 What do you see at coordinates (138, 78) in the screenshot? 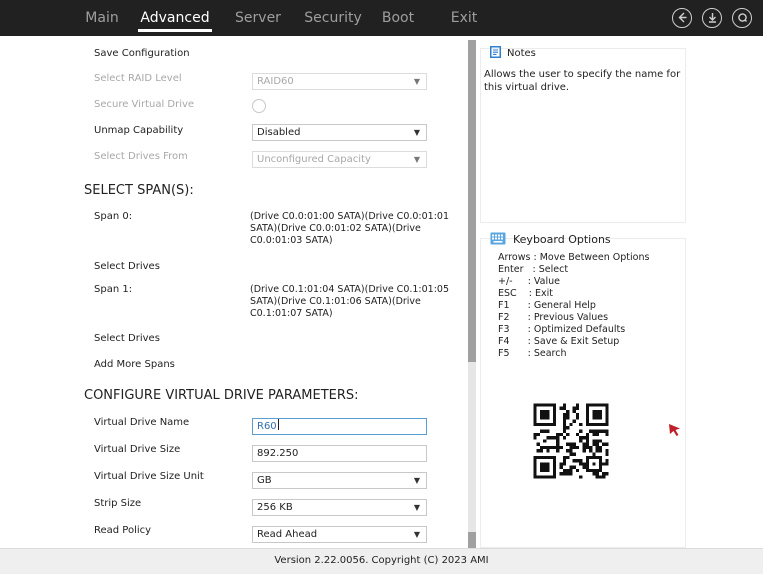
I see `raid-level-label: Select RAID Level` at bounding box center [138, 78].